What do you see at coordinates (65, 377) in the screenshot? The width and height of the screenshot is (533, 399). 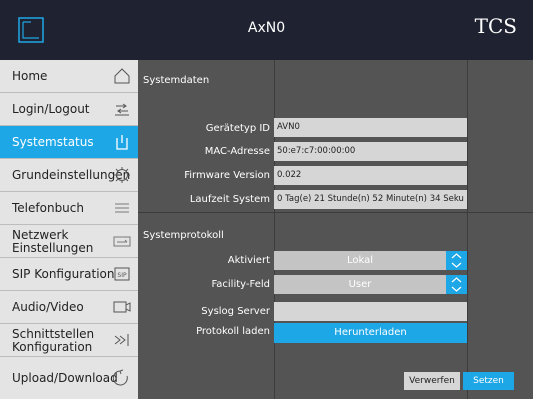 I see `sidebar-item-label: Upload/Download` at bounding box center [65, 377].